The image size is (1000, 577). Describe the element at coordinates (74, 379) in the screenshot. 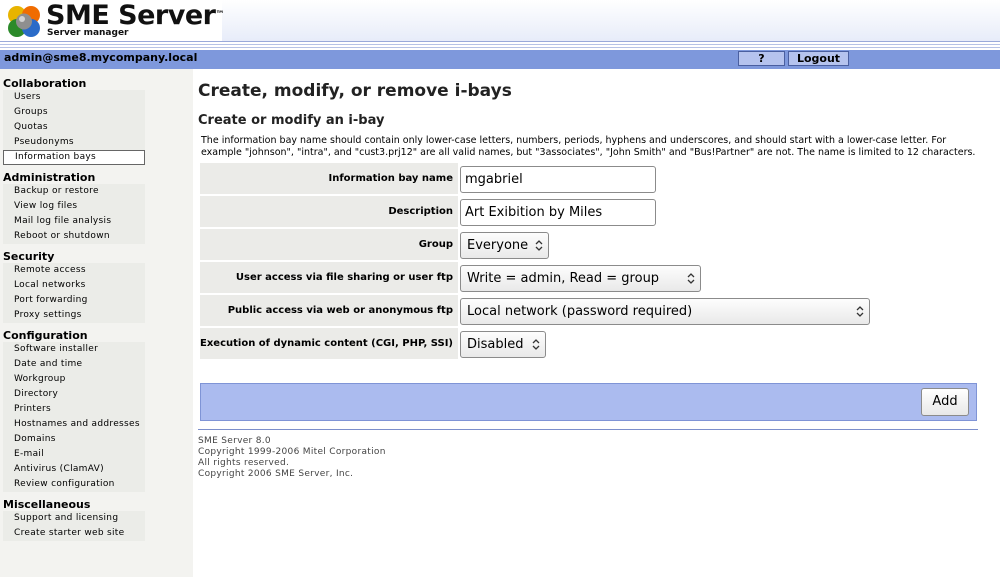

I see `sidebar-item-workgroup: Workgroup` at that location.